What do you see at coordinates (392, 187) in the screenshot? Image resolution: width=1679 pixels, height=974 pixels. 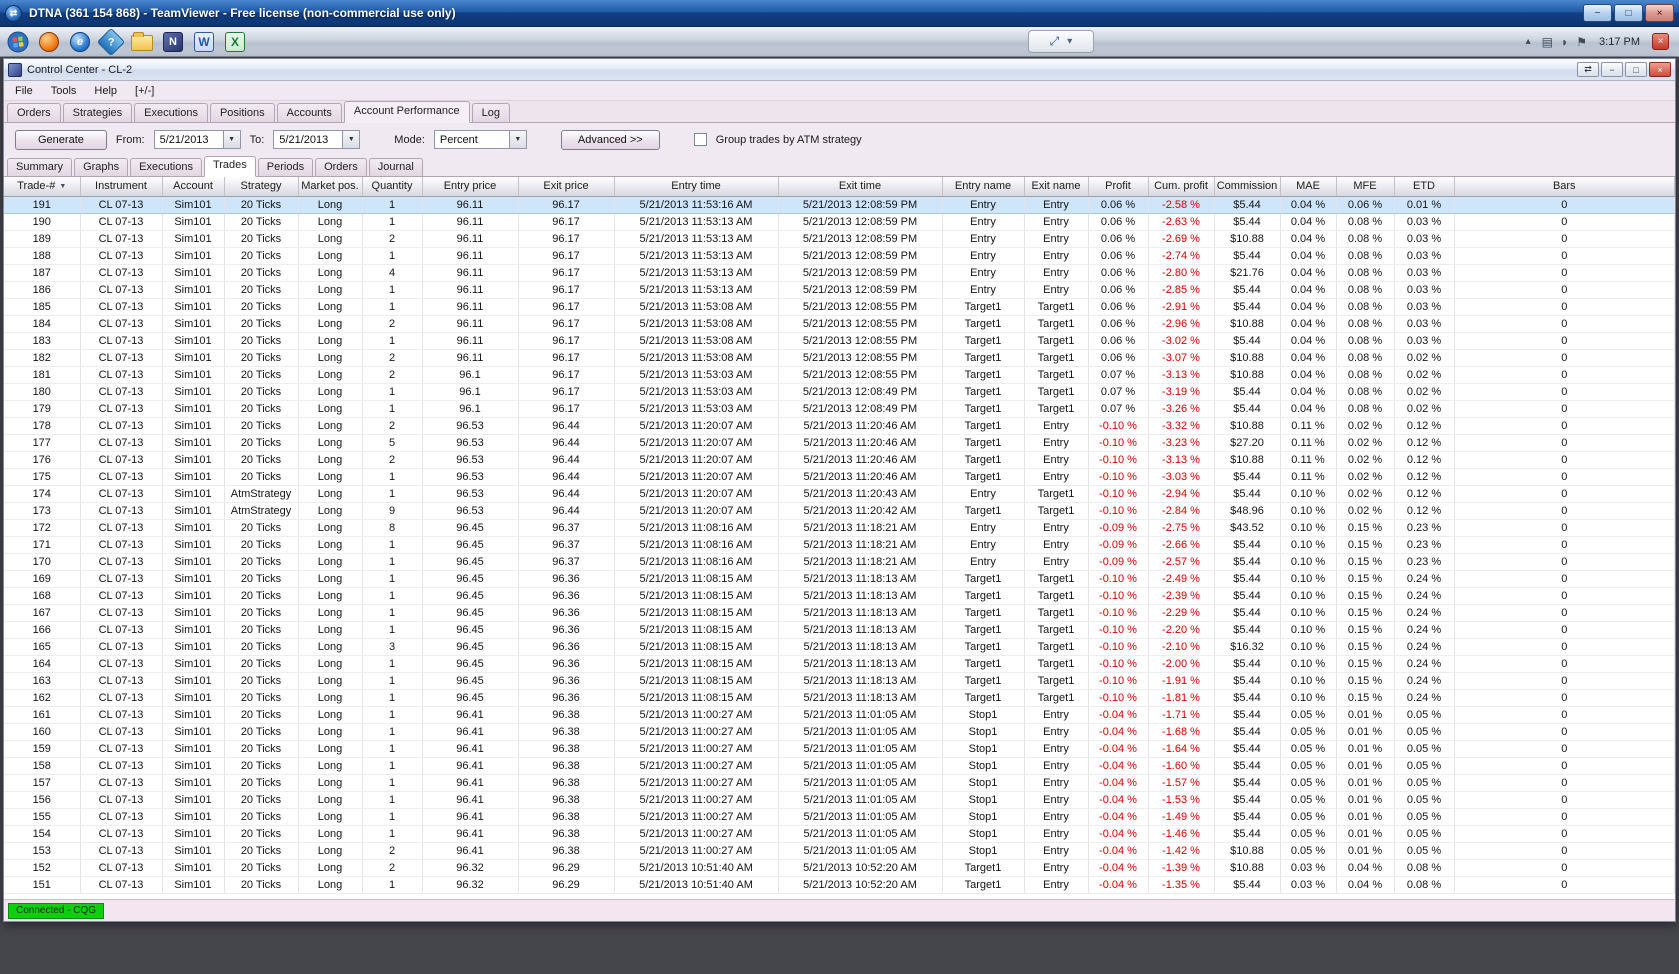 I see `column-header-quantity: Quantity` at bounding box center [392, 187].